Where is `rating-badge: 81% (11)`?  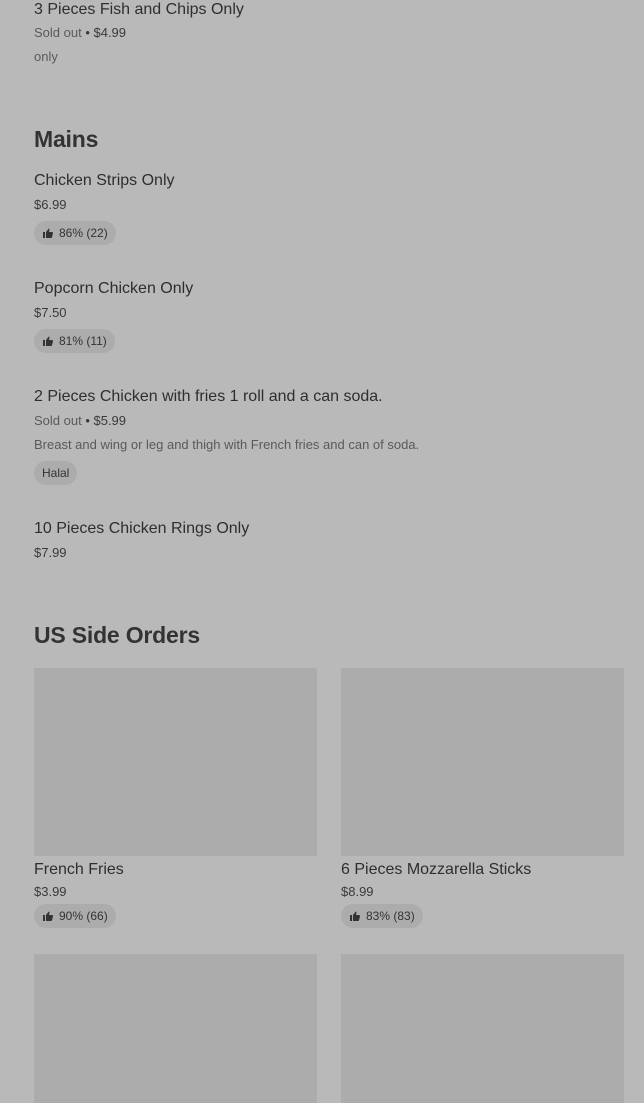 rating-badge: 81% (11) is located at coordinates (74, 341).